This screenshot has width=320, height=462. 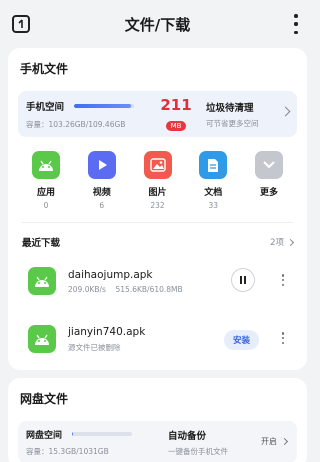 What do you see at coordinates (232, 123) in the screenshot?
I see `junk-subtitle: 可节省更多空间` at bounding box center [232, 123].